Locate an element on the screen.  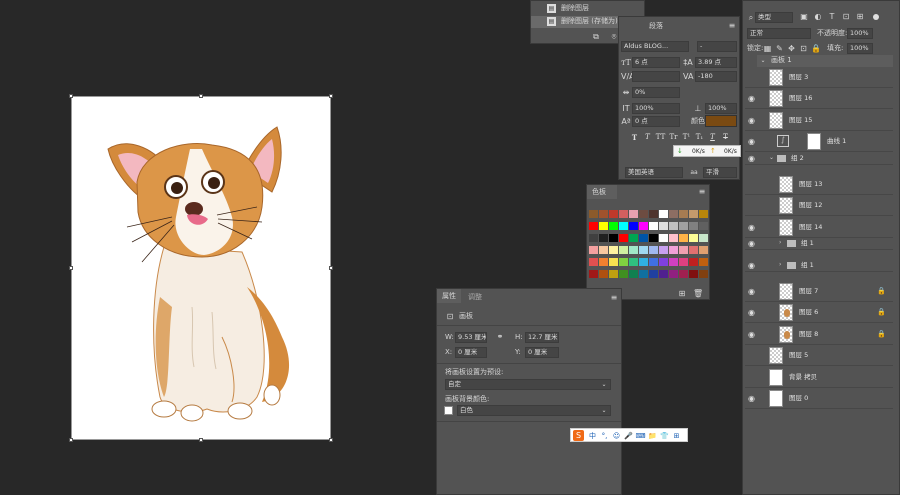
vertical-scale-input: 100% is located at coordinates (656, 108).